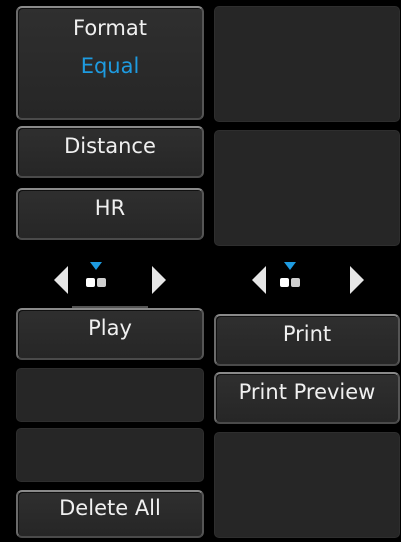 This screenshot has height=542, width=401. Describe the element at coordinates (110, 208) in the screenshot. I see `hr-label: HR` at that location.